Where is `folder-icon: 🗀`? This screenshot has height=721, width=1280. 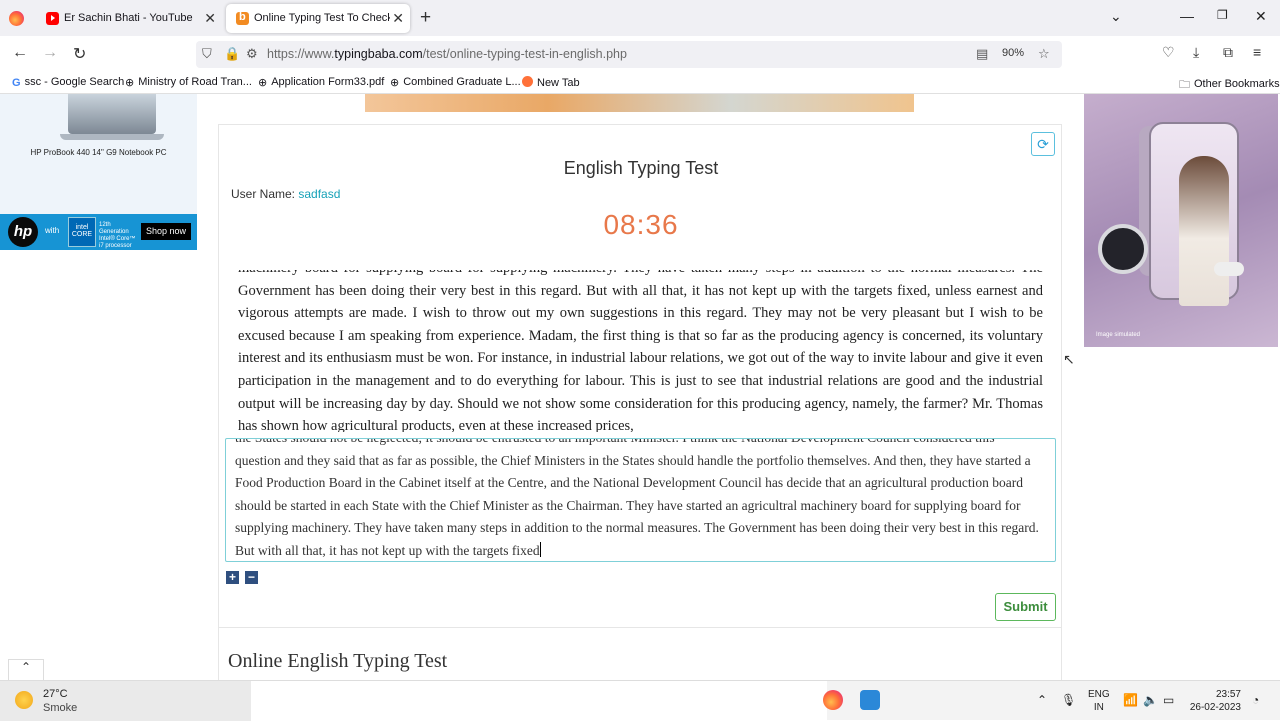 folder-icon: 🗀 is located at coordinates (1184, 85).